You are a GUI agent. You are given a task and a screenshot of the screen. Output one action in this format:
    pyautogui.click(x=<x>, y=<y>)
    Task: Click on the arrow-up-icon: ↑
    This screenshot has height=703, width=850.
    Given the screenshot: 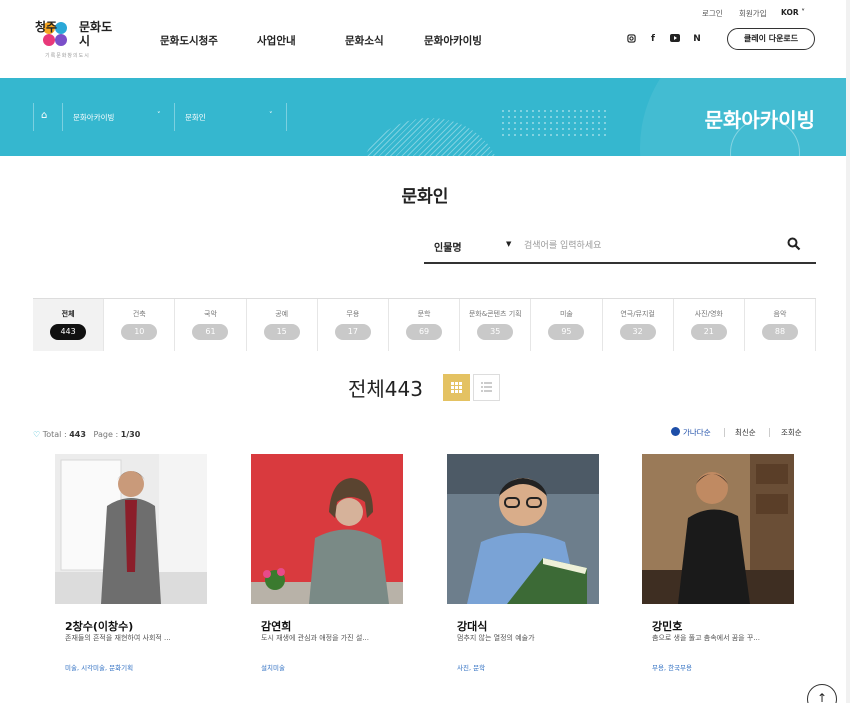 What is the action you would take?
    pyautogui.click(x=822, y=697)
    